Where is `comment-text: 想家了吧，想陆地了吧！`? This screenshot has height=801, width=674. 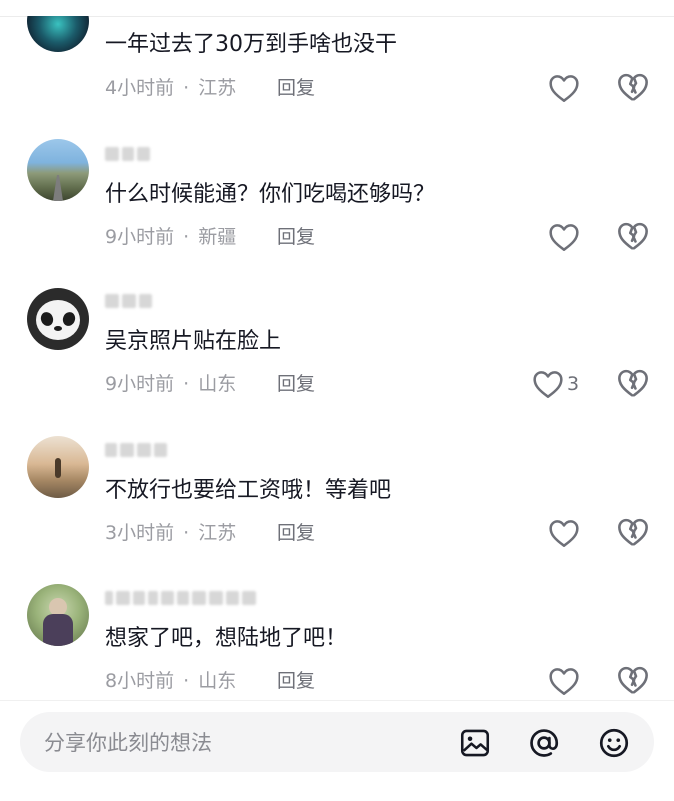
comment-text: 想家了吧，想陆地了吧！ is located at coordinates (226, 638).